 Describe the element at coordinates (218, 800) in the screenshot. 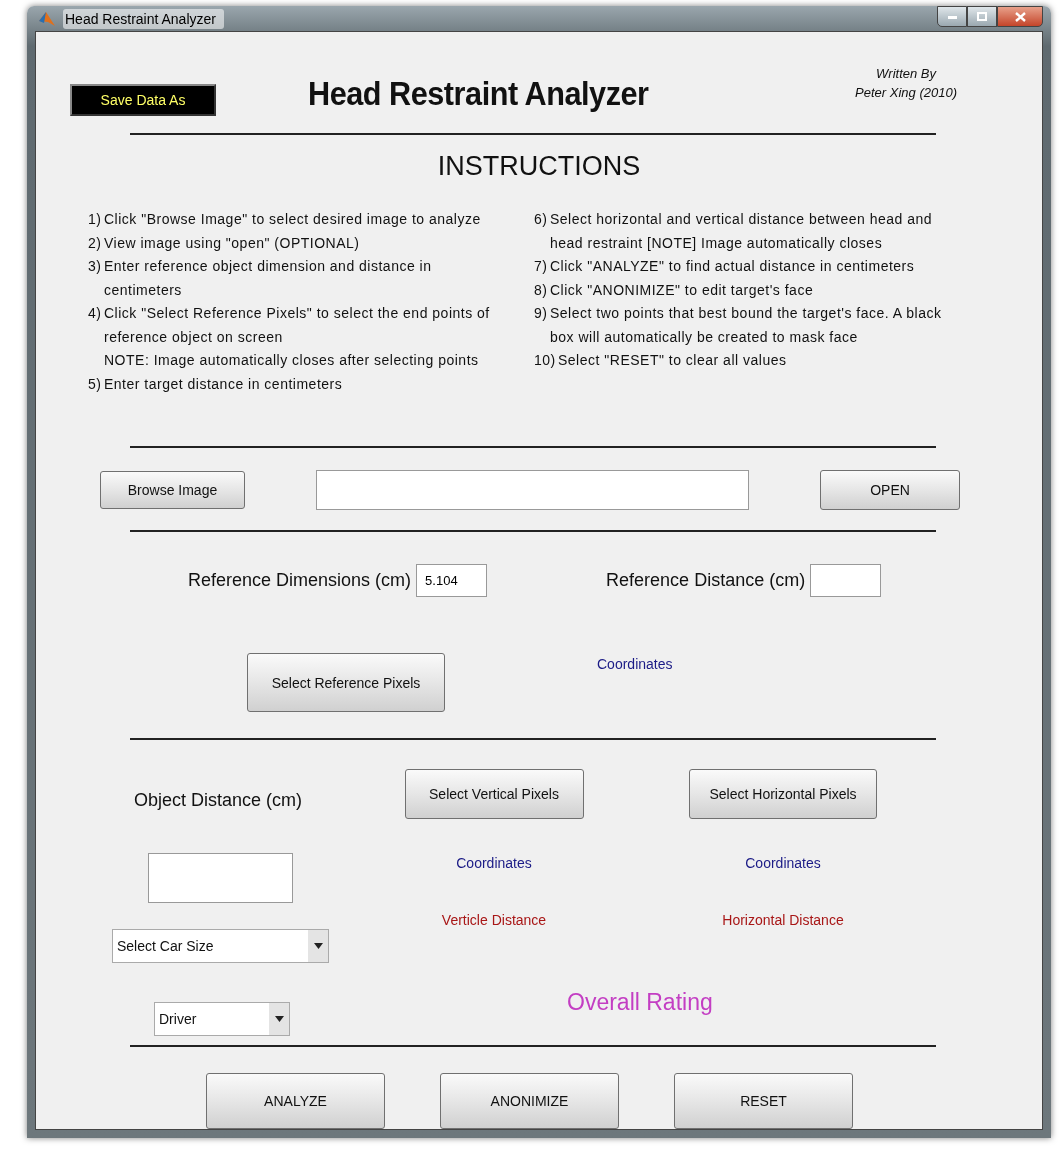

I see `field-label: Object Distance (cm)` at that location.